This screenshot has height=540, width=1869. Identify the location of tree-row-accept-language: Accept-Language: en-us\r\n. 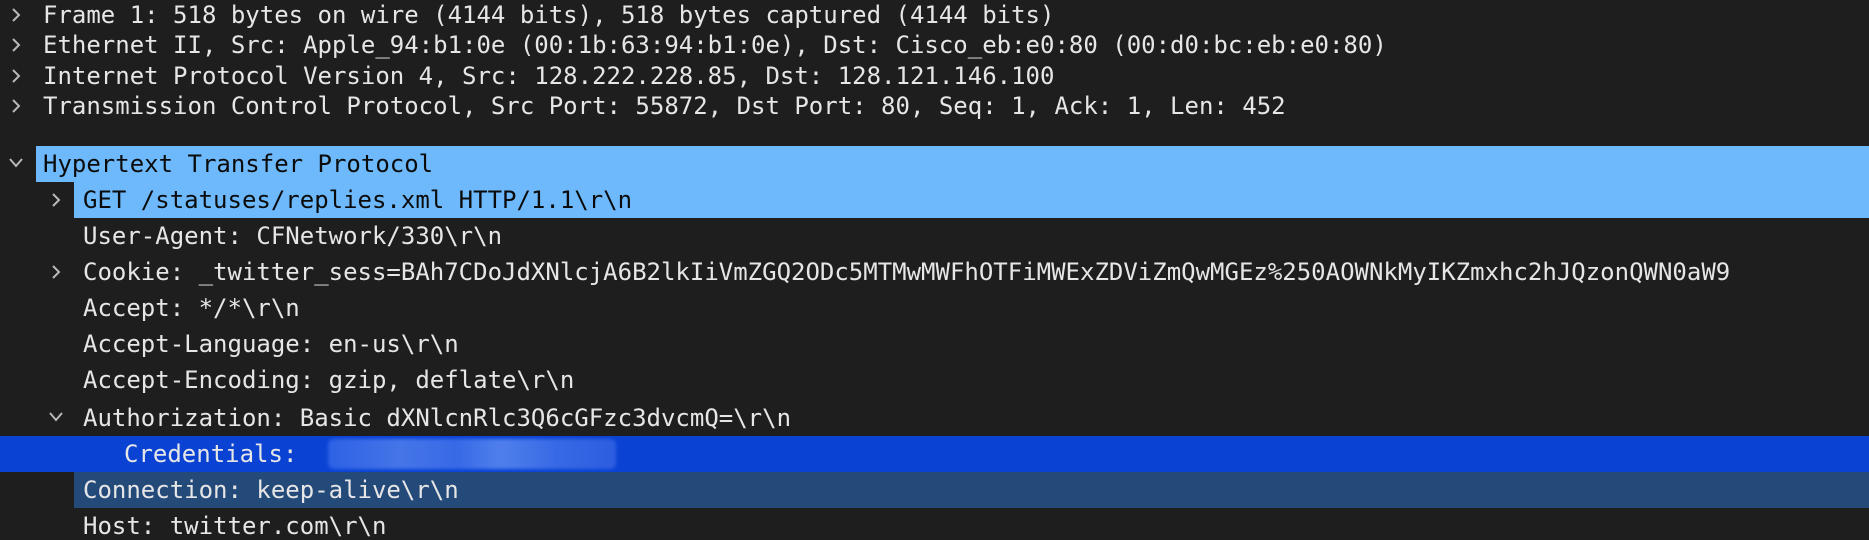
(934, 344).